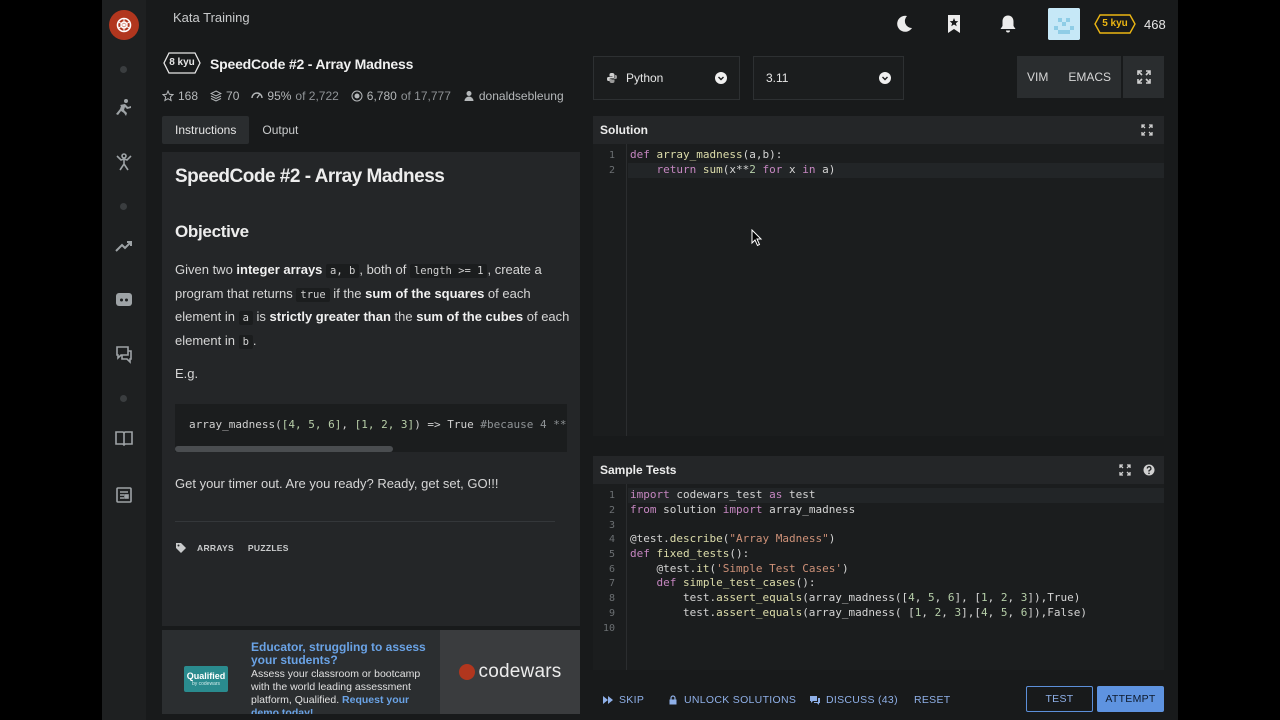  Describe the element at coordinates (623, 700) in the screenshot. I see `skip-button: SKIP` at that location.